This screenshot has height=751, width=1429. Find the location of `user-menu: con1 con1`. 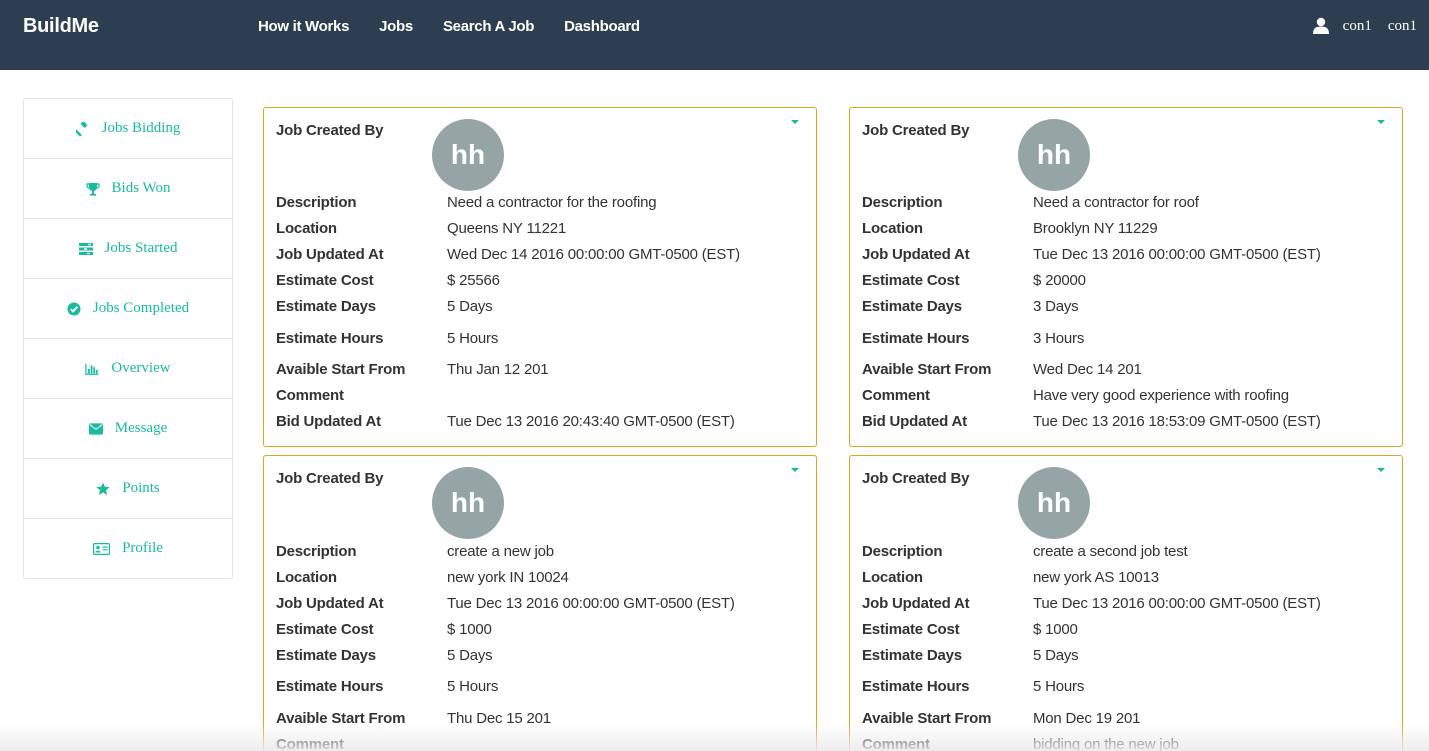

user-menu: con1 con1 is located at coordinates (1364, 26).